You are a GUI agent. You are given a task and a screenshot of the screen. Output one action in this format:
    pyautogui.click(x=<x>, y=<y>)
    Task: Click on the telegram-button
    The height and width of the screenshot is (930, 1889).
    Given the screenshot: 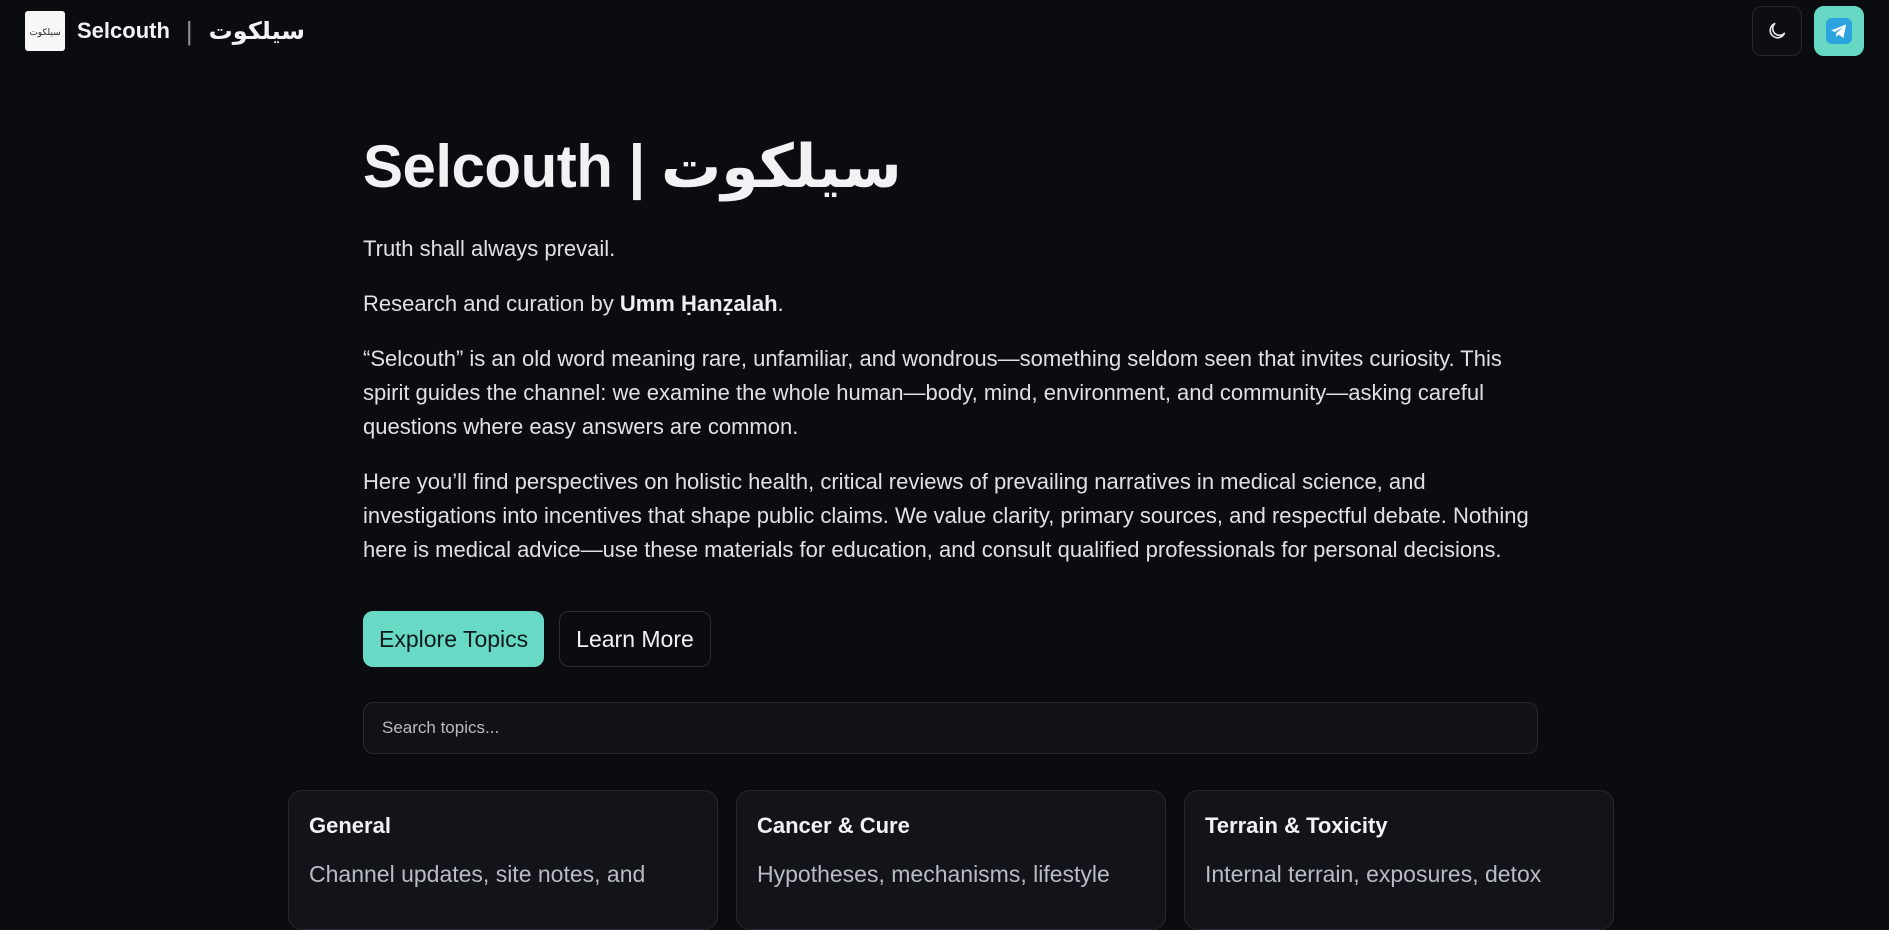 What is the action you would take?
    pyautogui.click(x=1839, y=31)
    